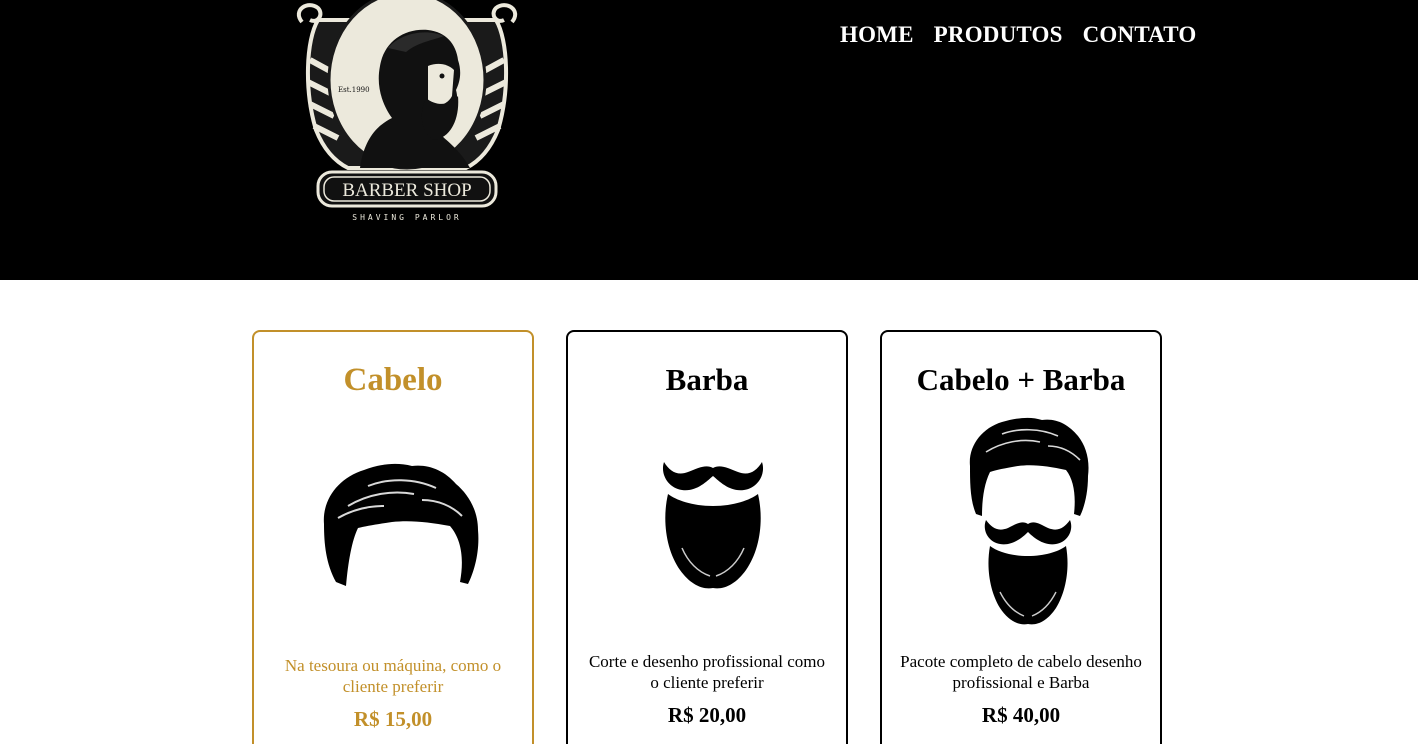 This screenshot has height=744, width=1418. Describe the element at coordinates (1021, 379) in the screenshot. I see `card-title: Cabelo + Barba` at that location.